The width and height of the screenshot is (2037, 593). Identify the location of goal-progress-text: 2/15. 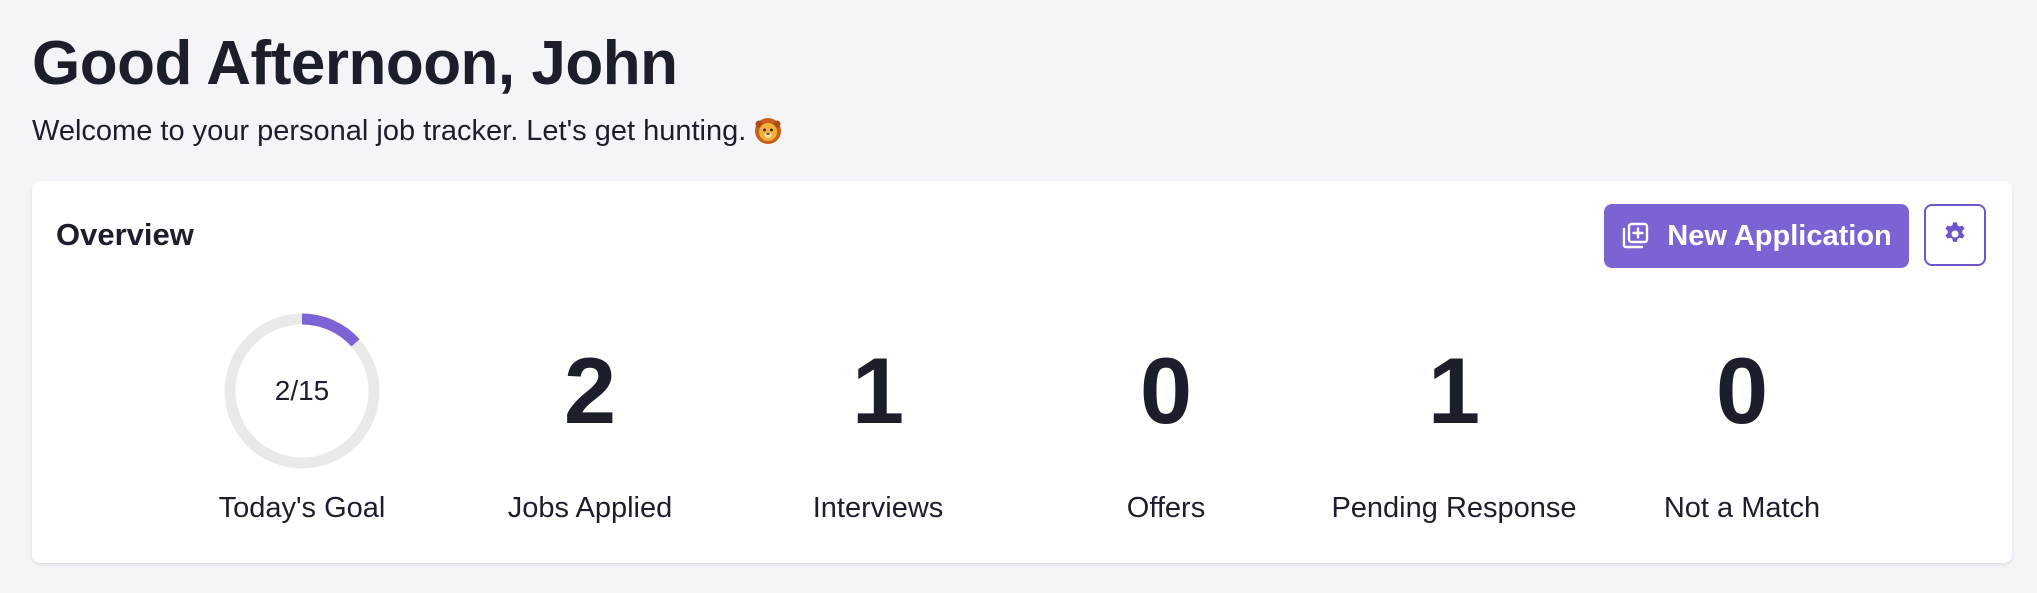
(302, 390).